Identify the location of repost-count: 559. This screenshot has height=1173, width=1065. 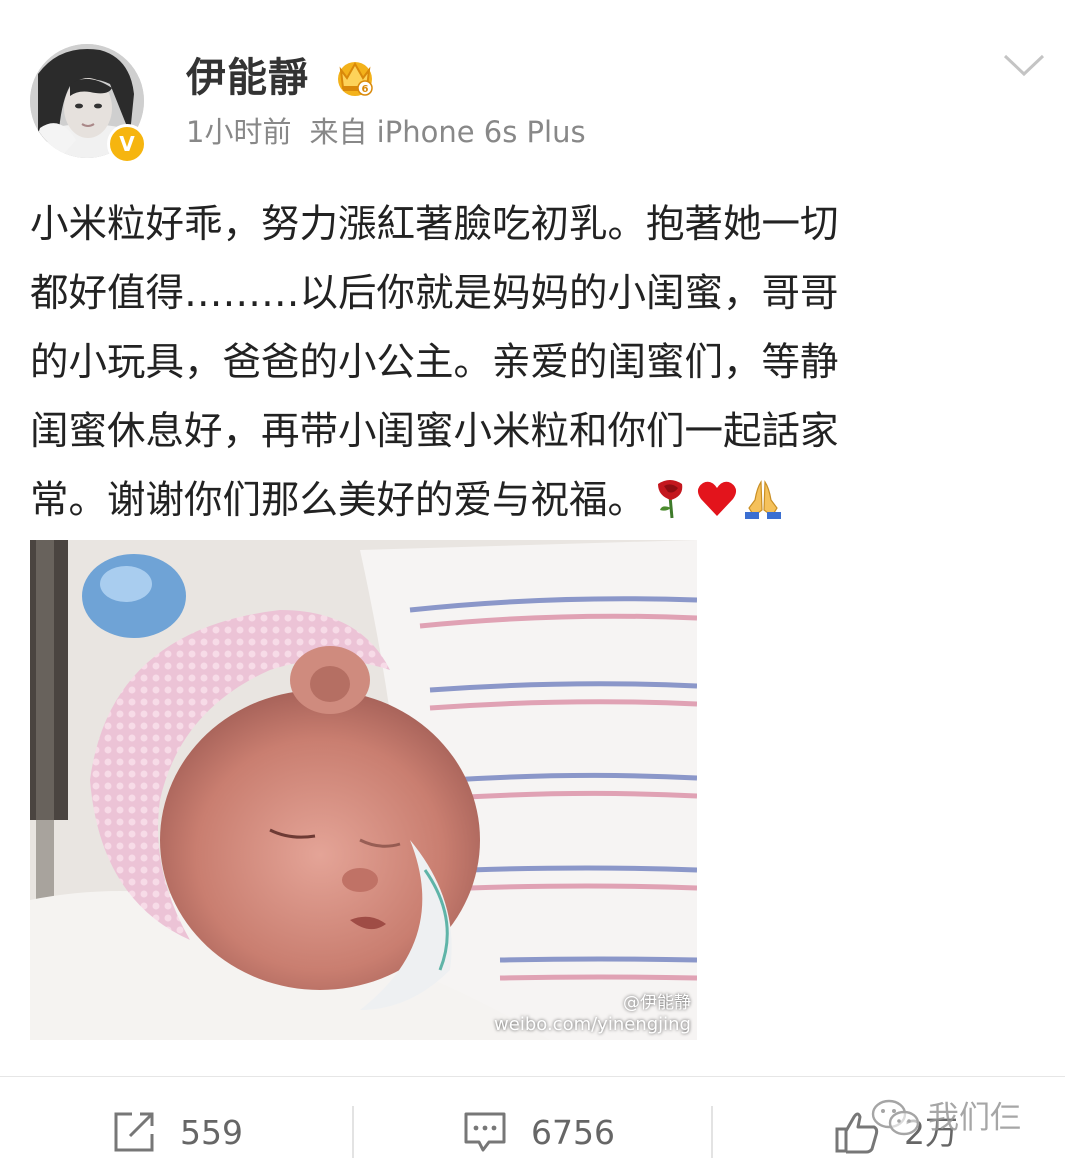
(211, 1132).